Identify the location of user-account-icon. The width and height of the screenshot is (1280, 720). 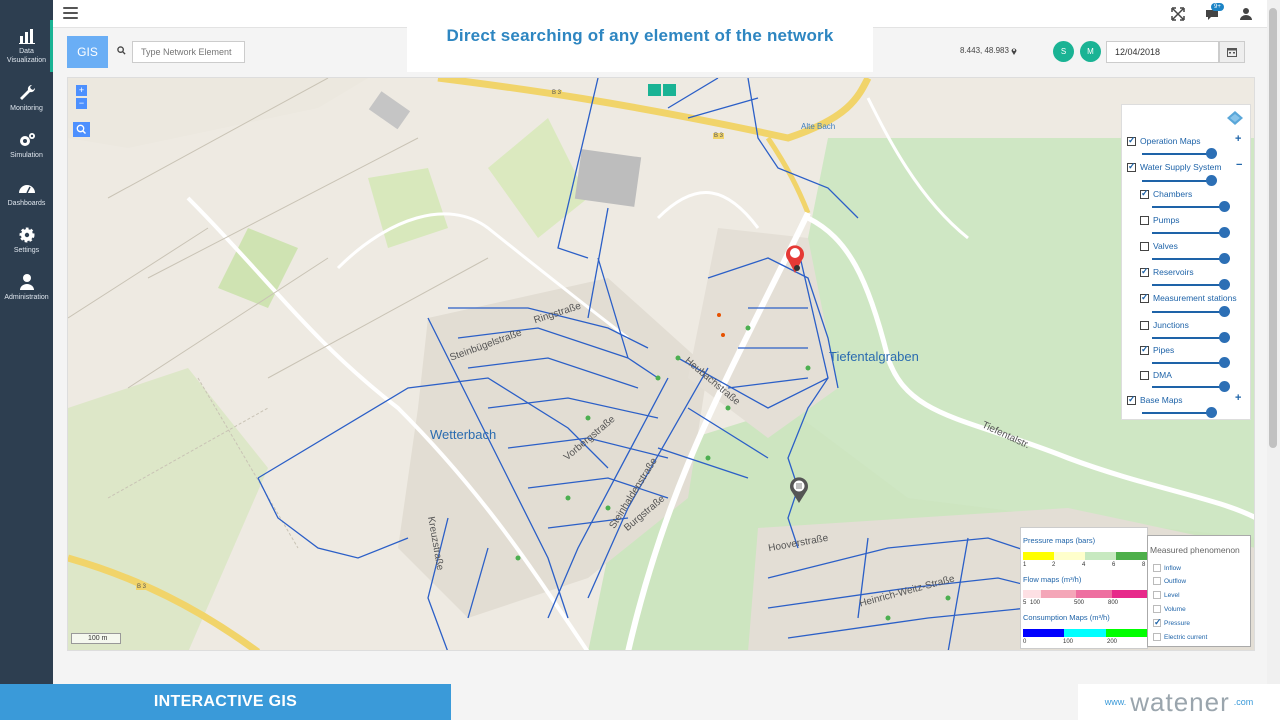
(1246, 14).